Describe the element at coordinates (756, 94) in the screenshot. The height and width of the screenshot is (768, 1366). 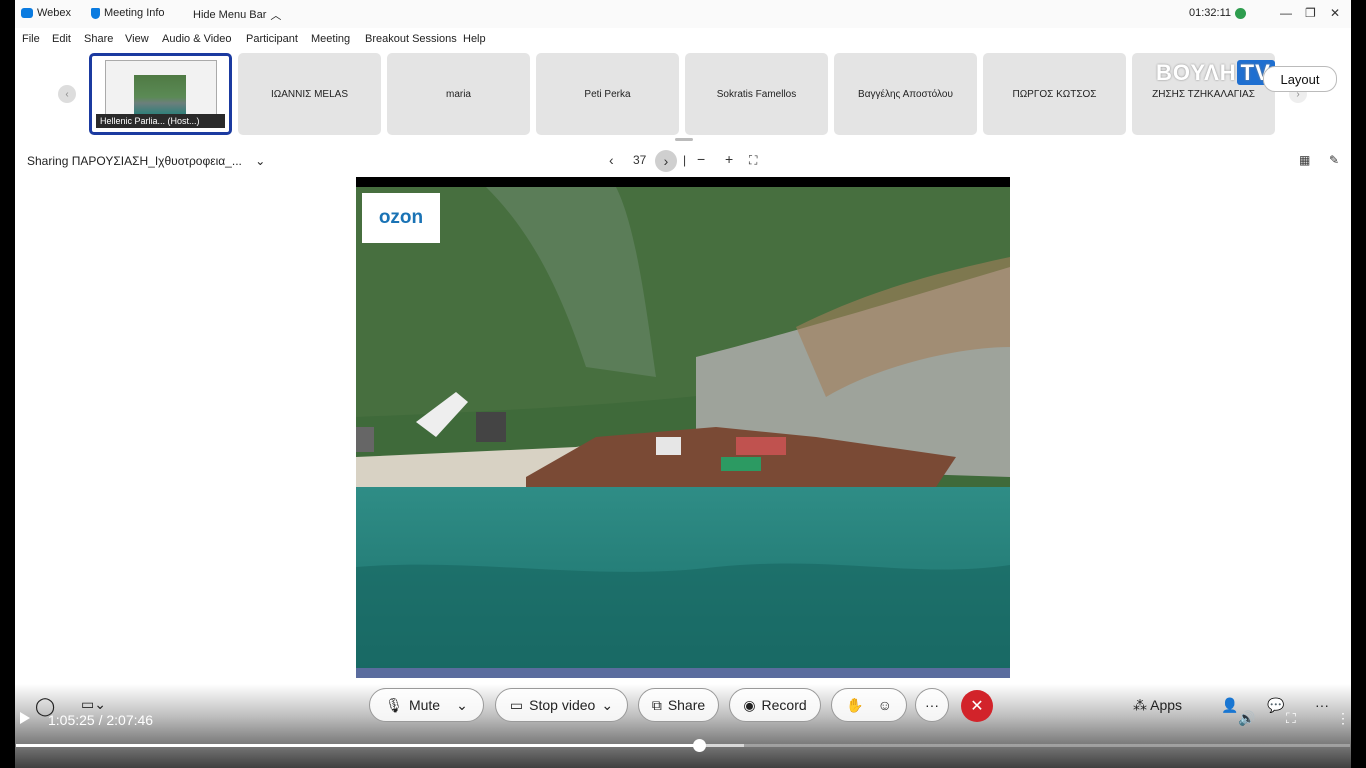
I see `participant-tile: Sokratis Famellos` at that location.